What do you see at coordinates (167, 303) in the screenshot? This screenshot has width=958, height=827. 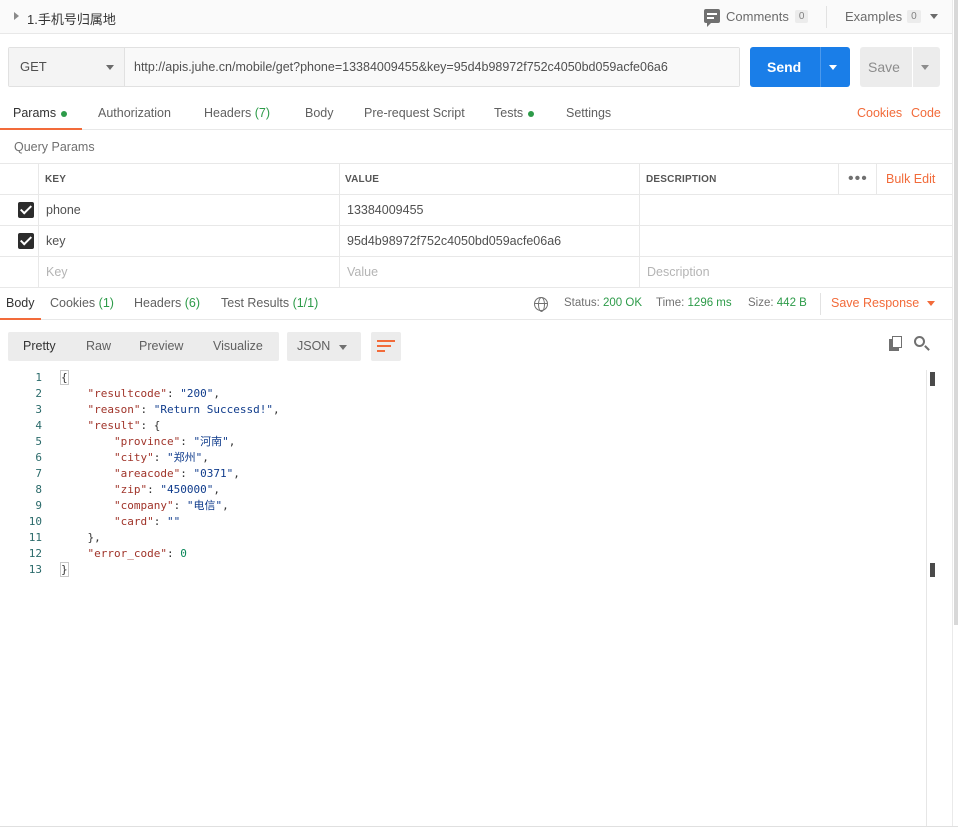 I see `response-tab-headers: Headers (6)` at bounding box center [167, 303].